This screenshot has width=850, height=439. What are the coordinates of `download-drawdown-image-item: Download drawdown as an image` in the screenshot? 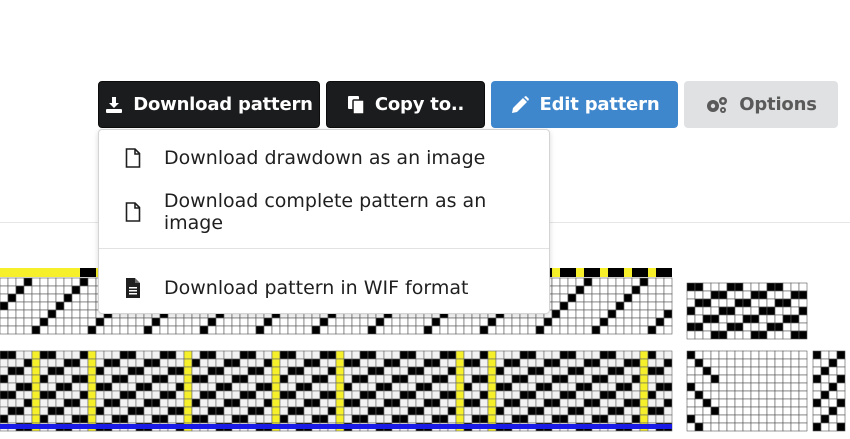 It's located at (324, 158).